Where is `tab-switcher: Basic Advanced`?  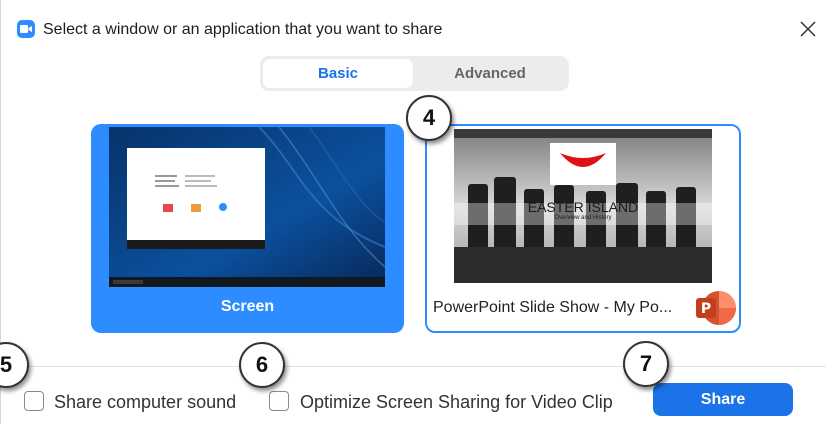 tab-switcher: Basic Advanced is located at coordinates (414, 73).